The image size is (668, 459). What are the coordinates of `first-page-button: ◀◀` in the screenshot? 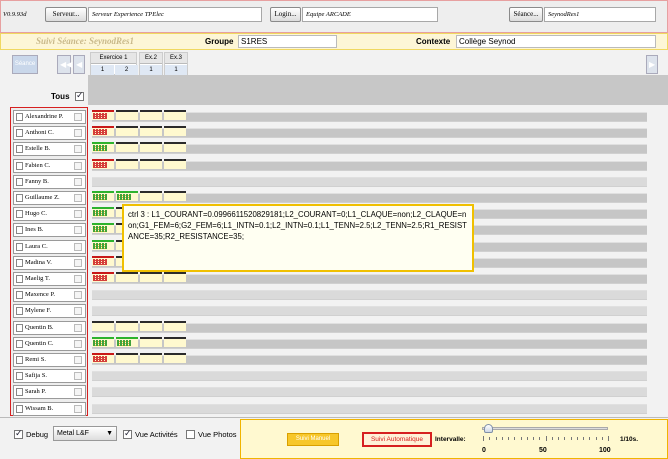 It's located at (64, 64).